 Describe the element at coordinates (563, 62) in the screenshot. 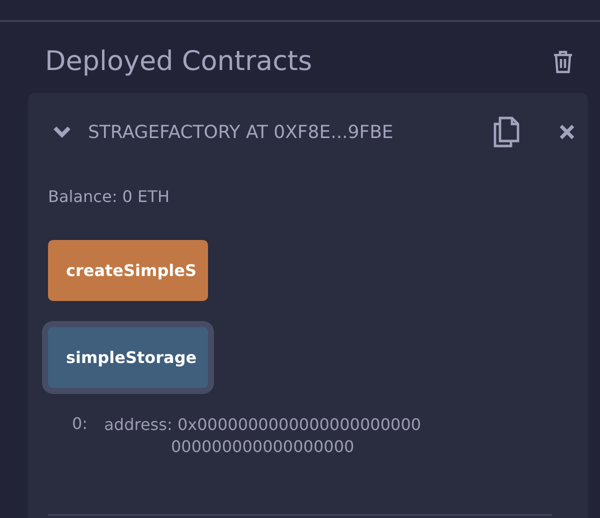

I see `trash-icon` at that location.